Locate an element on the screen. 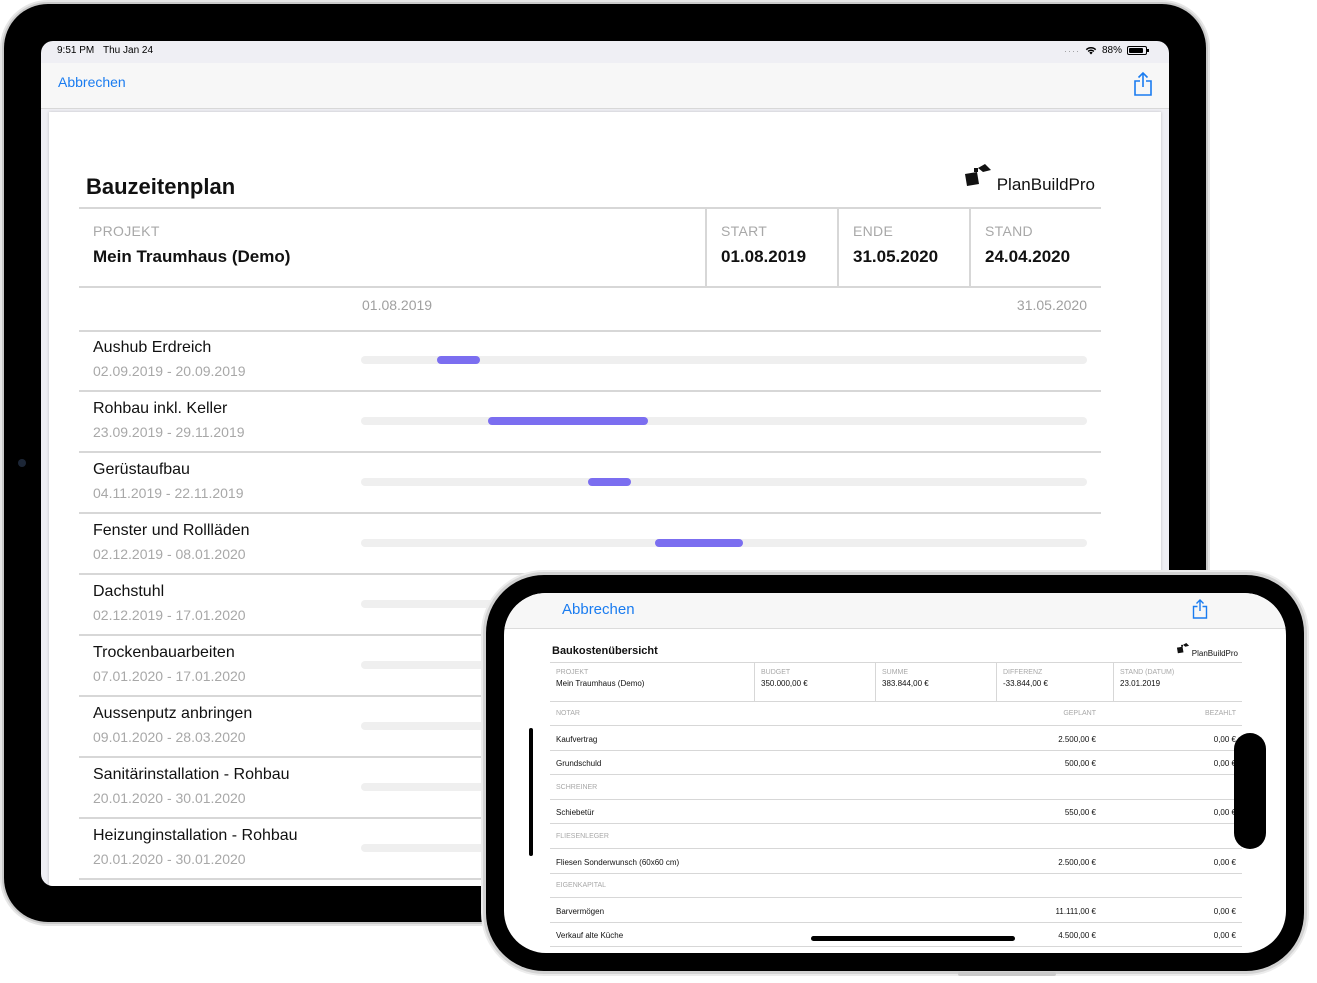  info-cell-start: START 01.08.2019 is located at coordinates (771, 247).